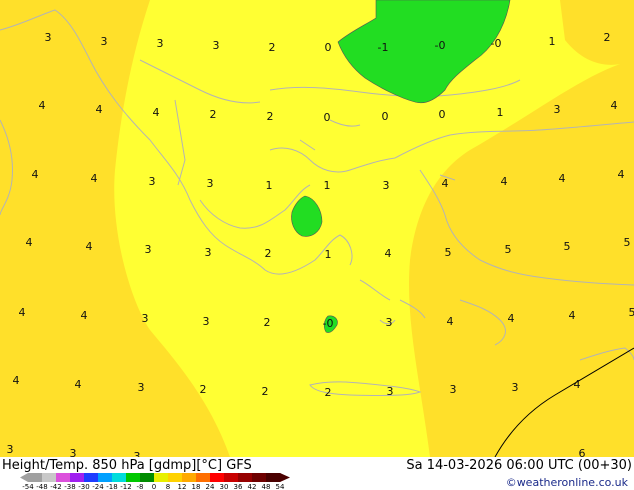 This screenshot has height=490, width=634. What do you see at coordinates (125, 486) in the screenshot?
I see `scale-tick-label: -12` at bounding box center [125, 486].